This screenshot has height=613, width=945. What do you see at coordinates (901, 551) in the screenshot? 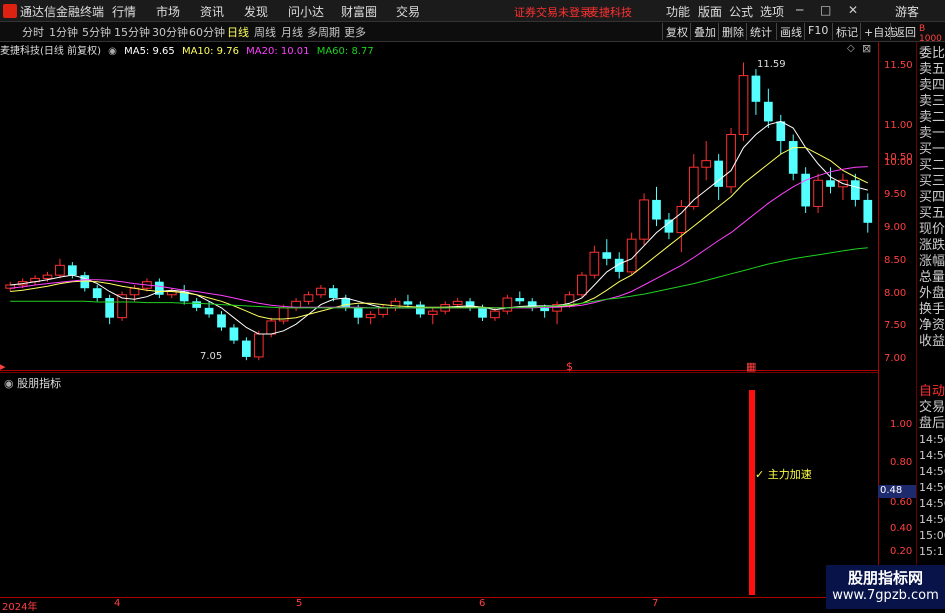
I see `indicator-tick: 0.20` at bounding box center [901, 551].